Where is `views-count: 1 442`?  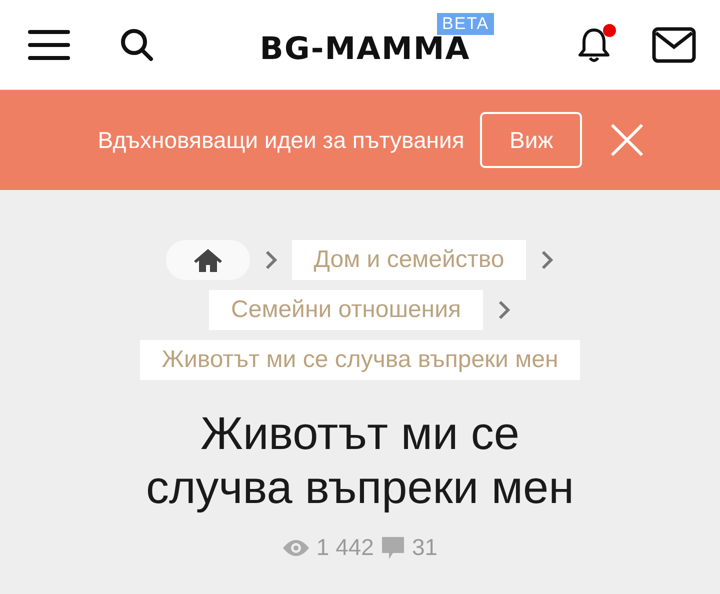
views-count: 1 442 is located at coordinates (345, 547).